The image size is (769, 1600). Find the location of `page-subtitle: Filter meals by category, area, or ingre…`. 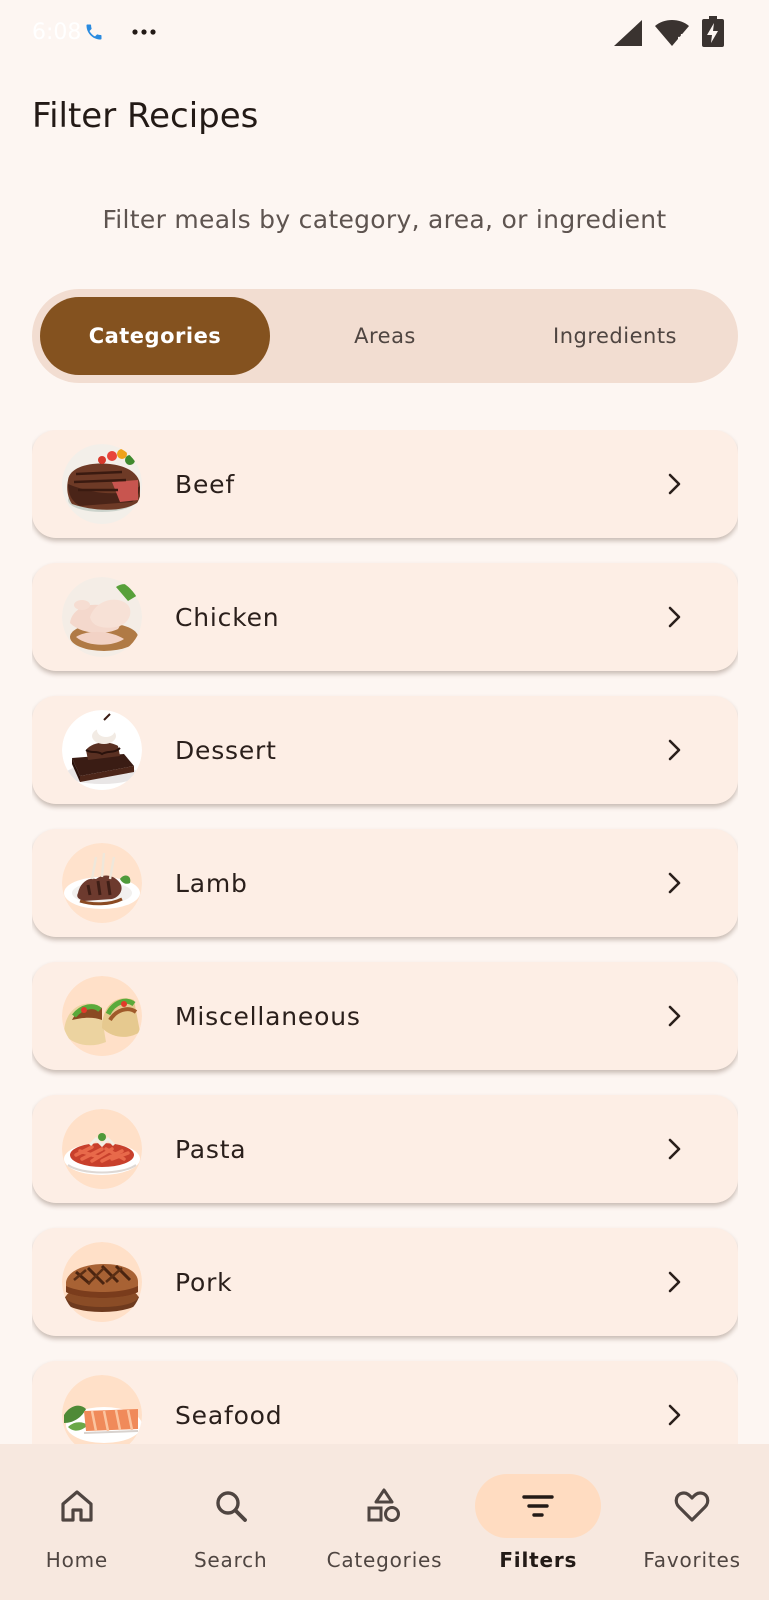

page-subtitle: Filter meals by category, area, or ingre… is located at coordinates (384, 219).